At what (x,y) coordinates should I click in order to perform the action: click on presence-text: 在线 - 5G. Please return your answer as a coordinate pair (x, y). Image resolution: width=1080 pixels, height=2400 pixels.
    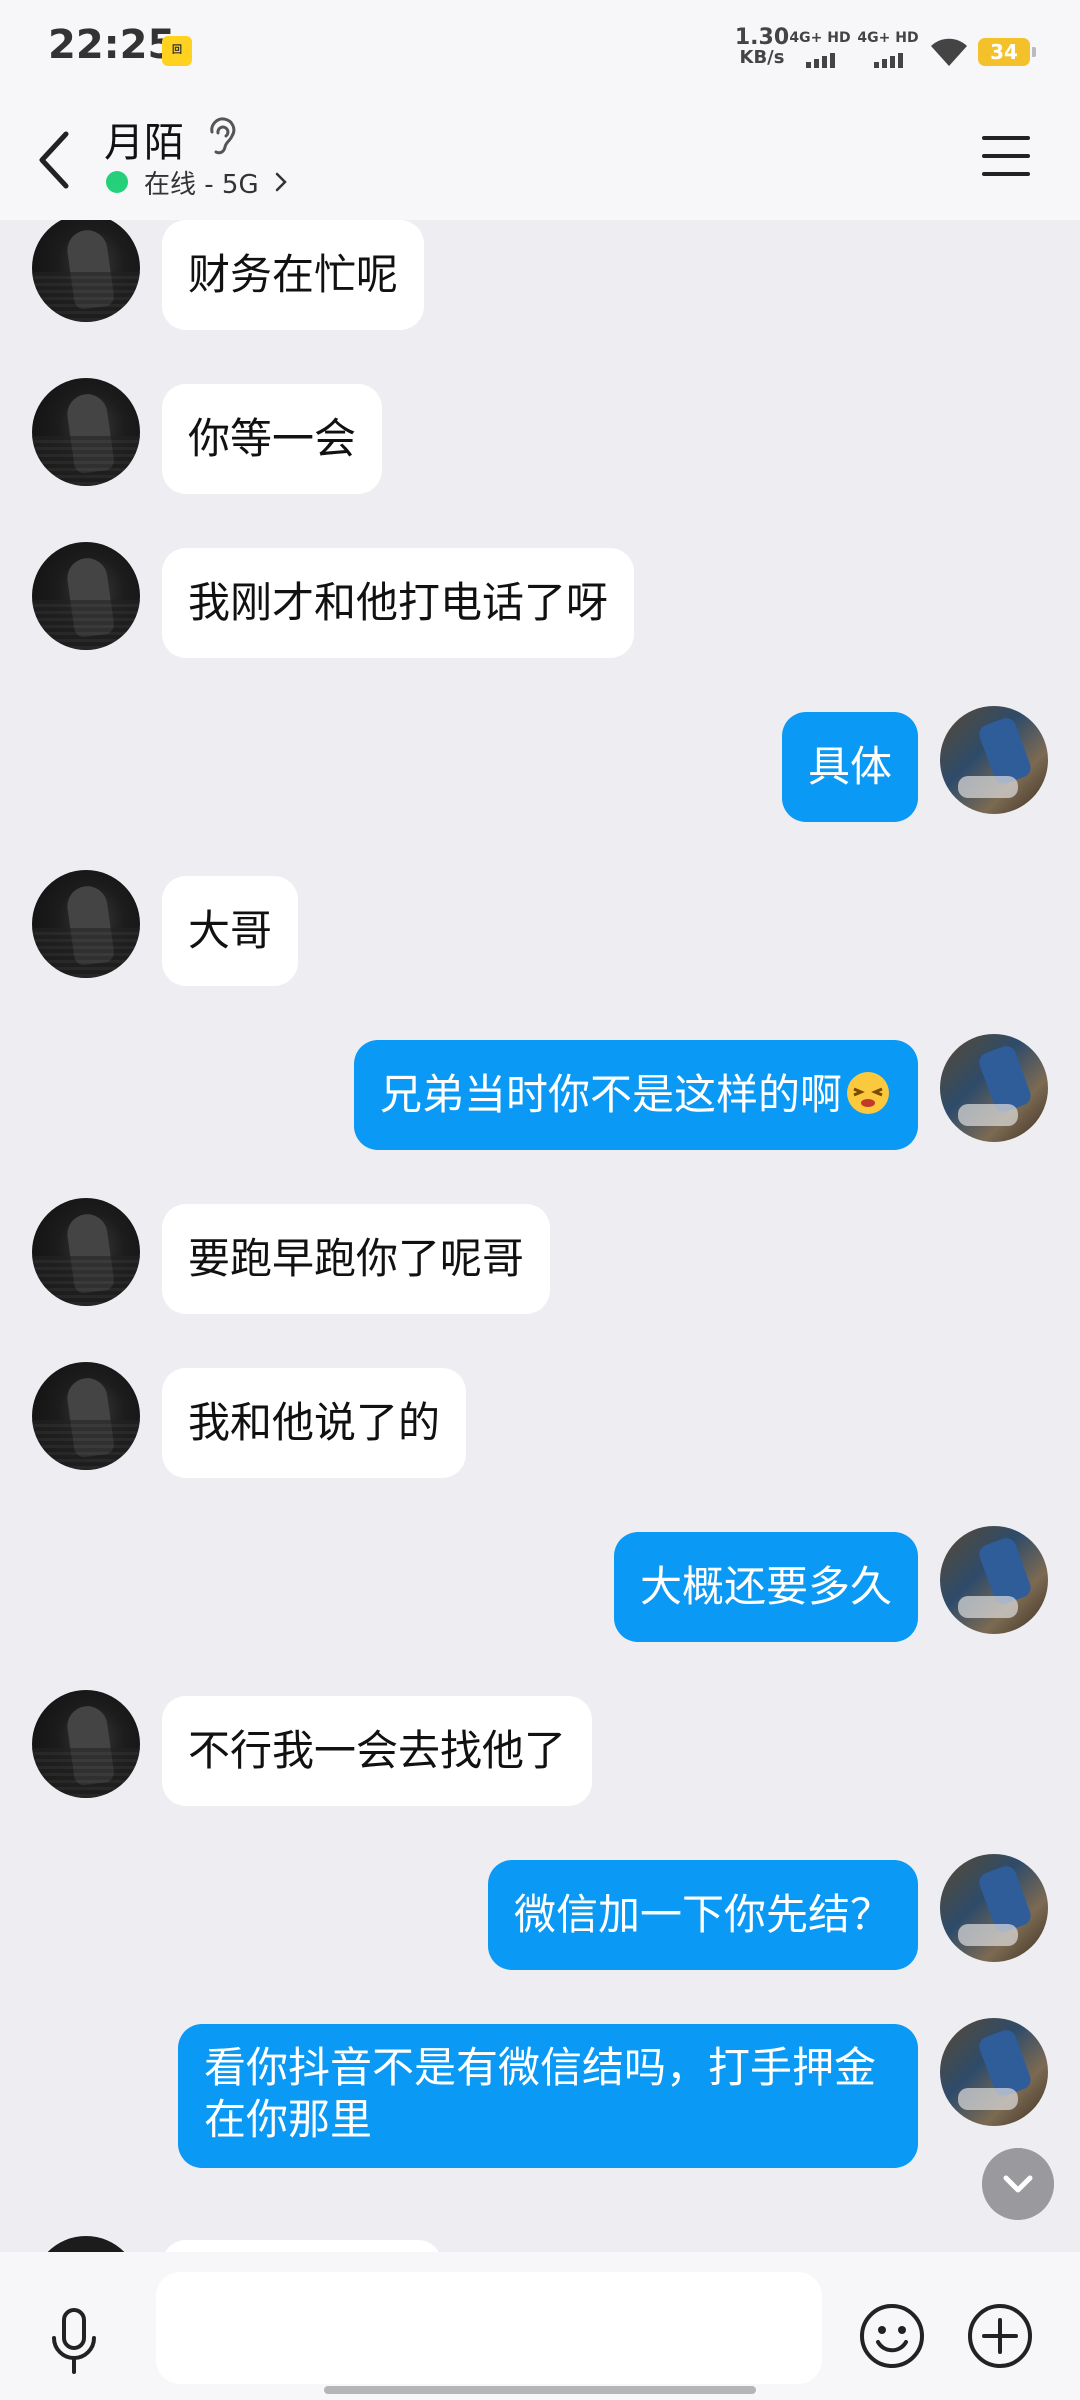
    Looking at the image, I should click on (201, 184).